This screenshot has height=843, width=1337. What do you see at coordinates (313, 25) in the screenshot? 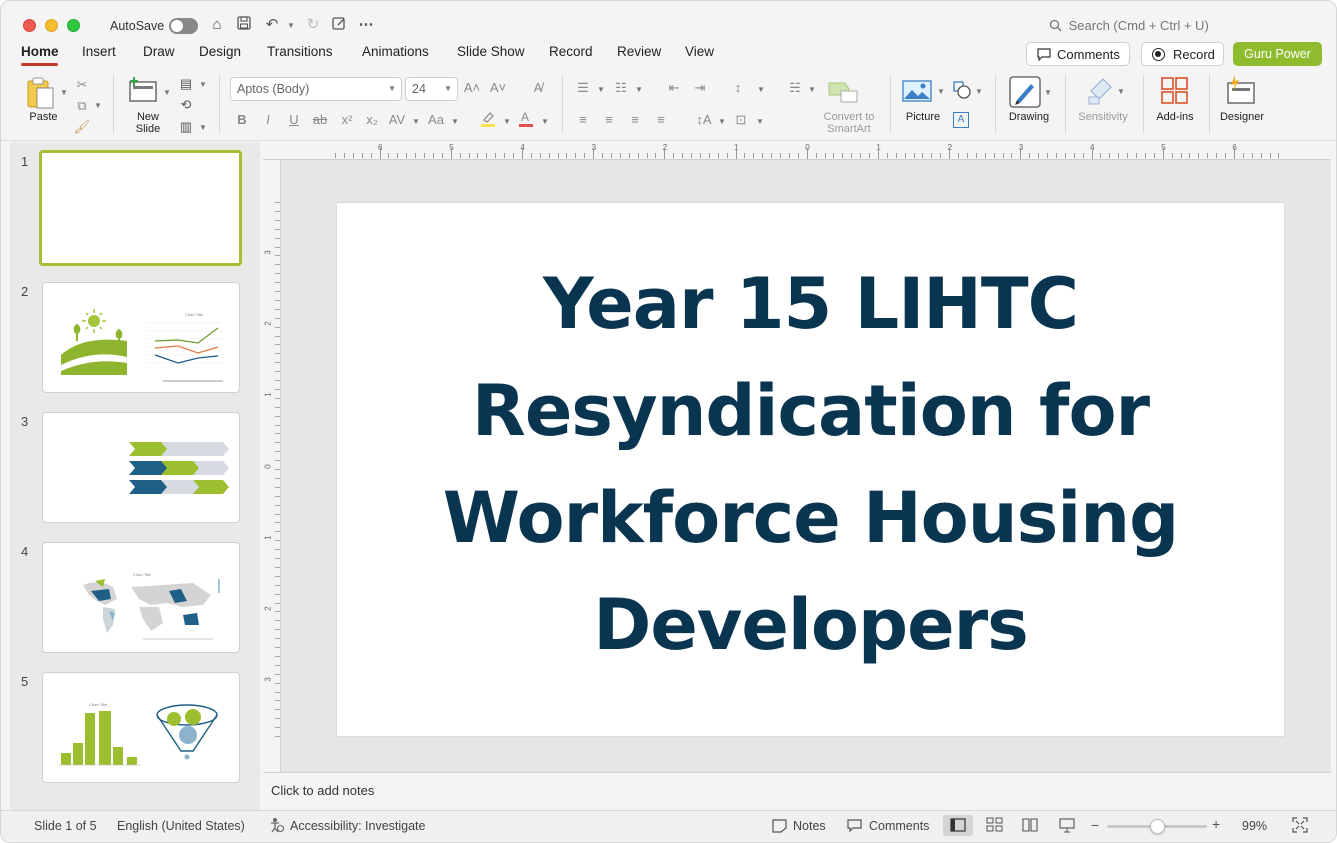
I see `redo-icon: ↻` at bounding box center [313, 25].